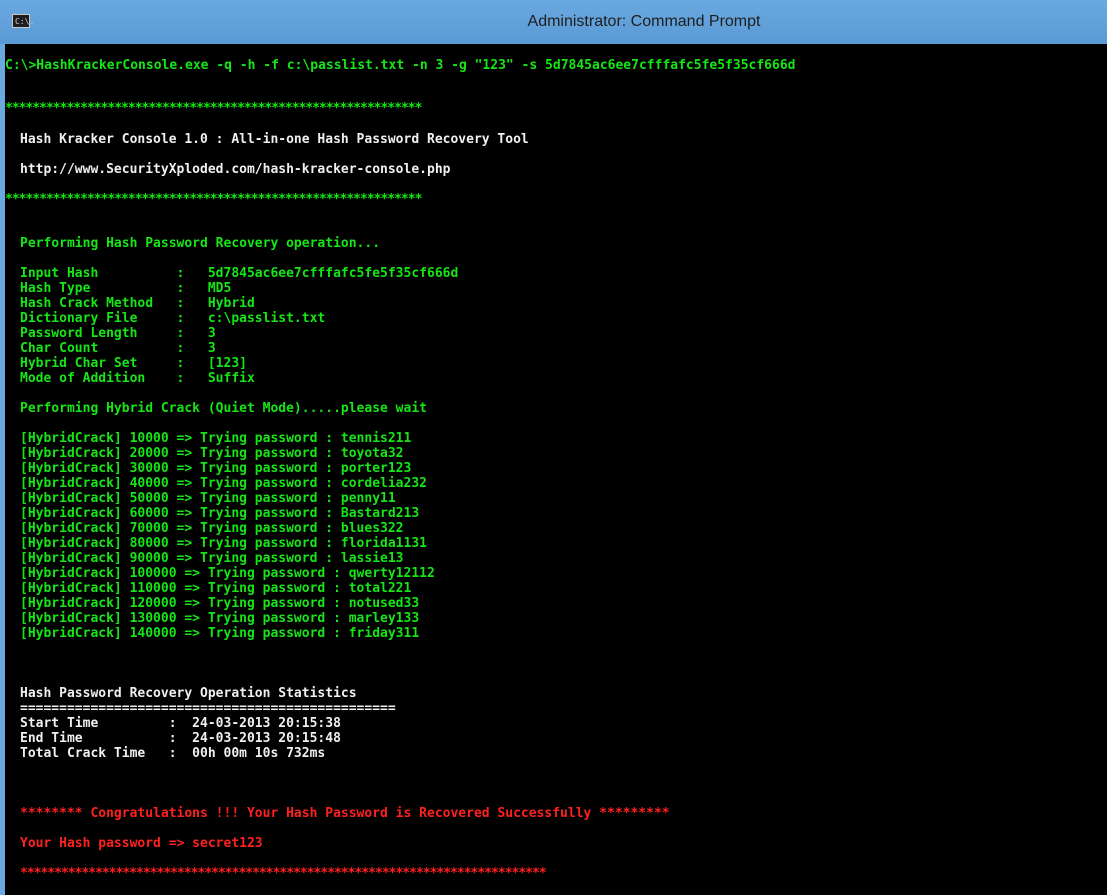 Image resolution: width=1107 pixels, height=895 pixels. What do you see at coordinates (133, 363) in the screenshot?
I see `param-hybrid-charset: Hybrid Char Set : [123]` at bounding box center [133, 363].